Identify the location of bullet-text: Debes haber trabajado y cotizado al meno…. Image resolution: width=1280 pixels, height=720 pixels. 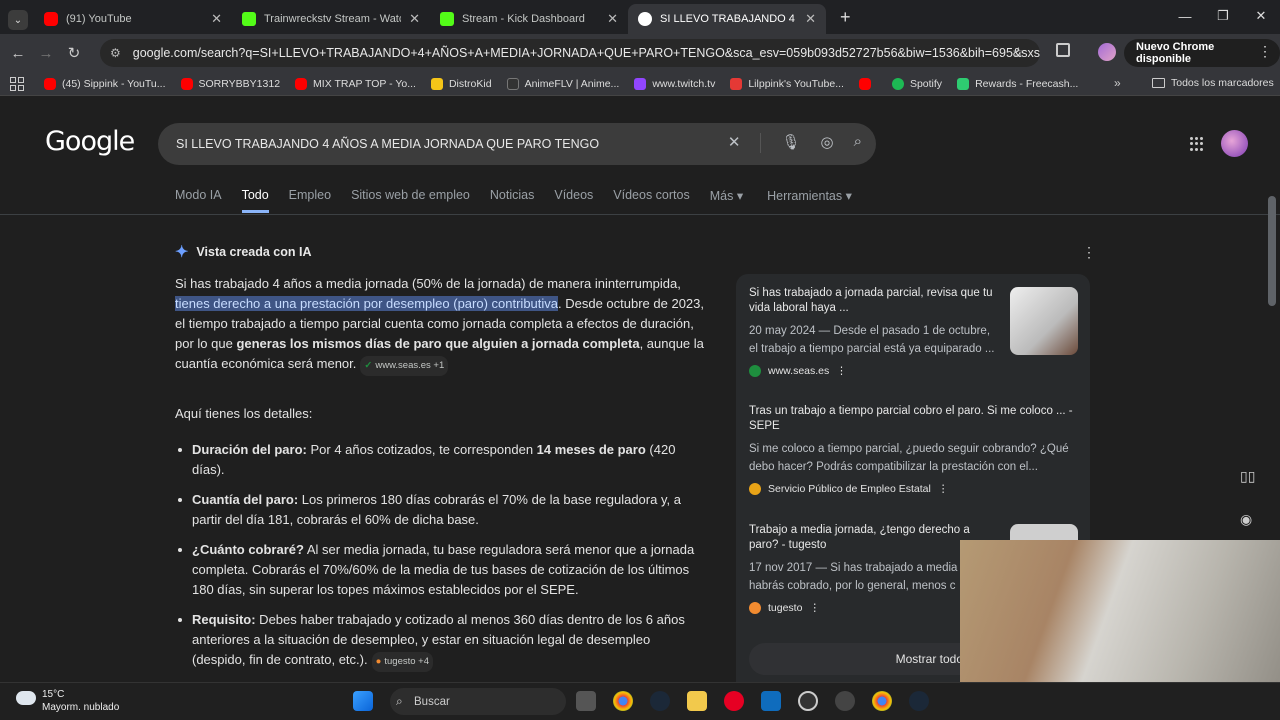
(438, 639).